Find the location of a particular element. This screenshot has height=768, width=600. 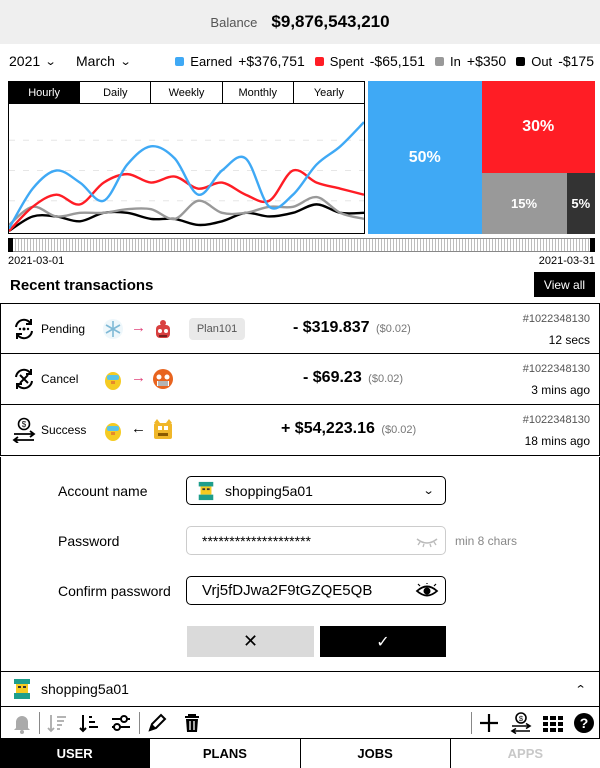

password-hint: min 8 chars is located at coordinates (486, 541).